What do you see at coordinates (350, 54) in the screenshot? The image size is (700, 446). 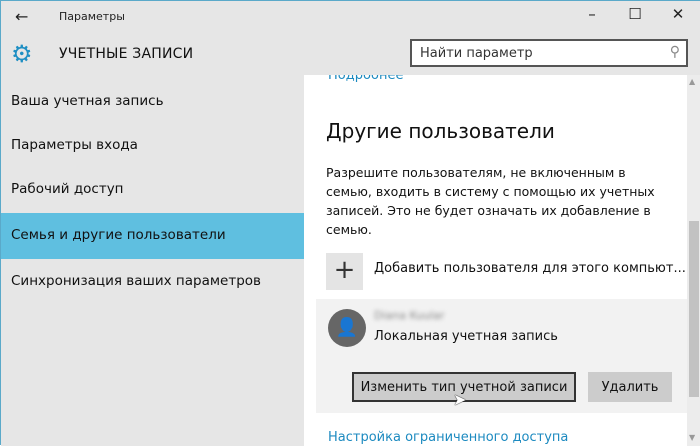 I see `header: ⚙ УЧЕТНЫЕ ЗАПИСИ Найти параметр ⚲` at bounding box center [350, 54].